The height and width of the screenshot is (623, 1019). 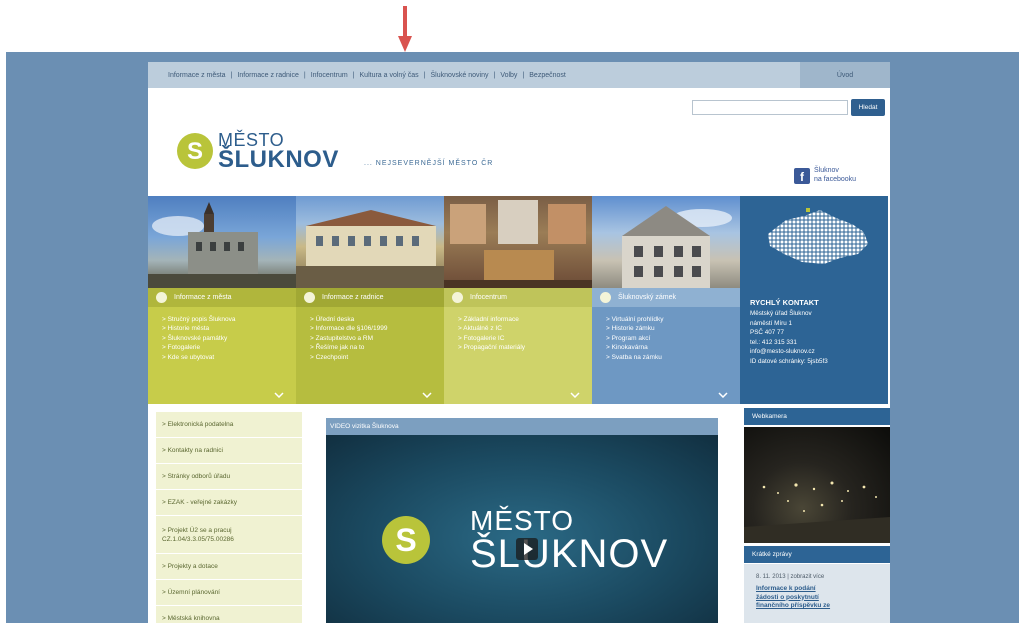 I want to click on town-hall-photo, so click(x=222, y=242).